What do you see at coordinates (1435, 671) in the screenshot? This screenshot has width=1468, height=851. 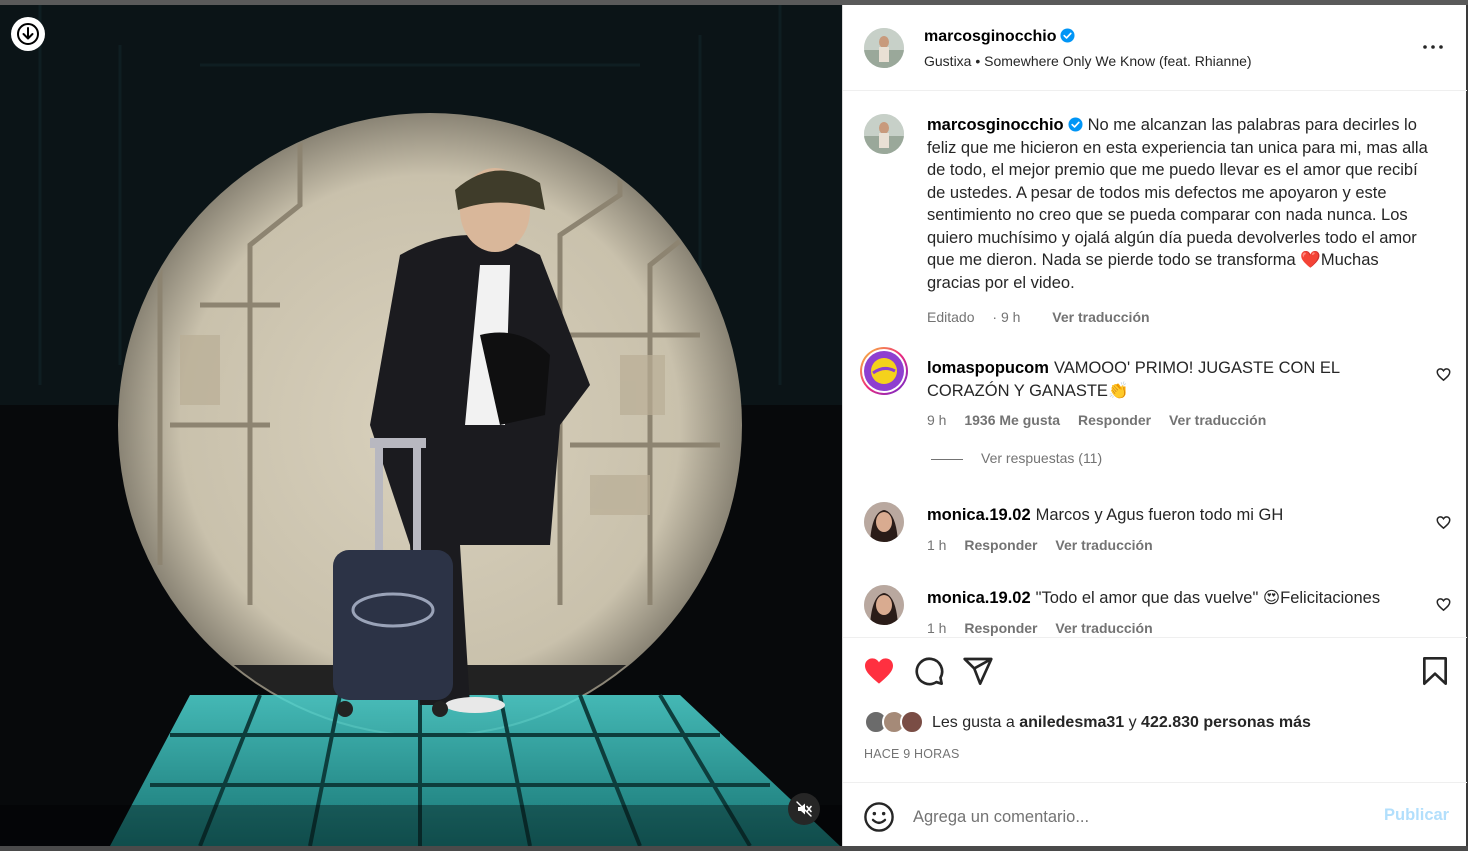 I see `bookmark-icon` at bounding box center [1435, 671].